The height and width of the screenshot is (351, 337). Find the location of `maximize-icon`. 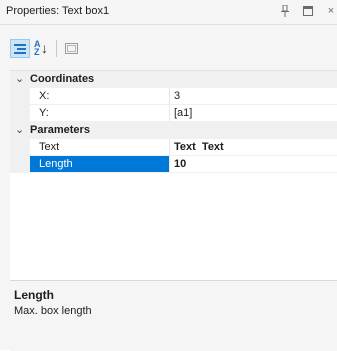

maximize-icon is located at coordinates (308, 11).